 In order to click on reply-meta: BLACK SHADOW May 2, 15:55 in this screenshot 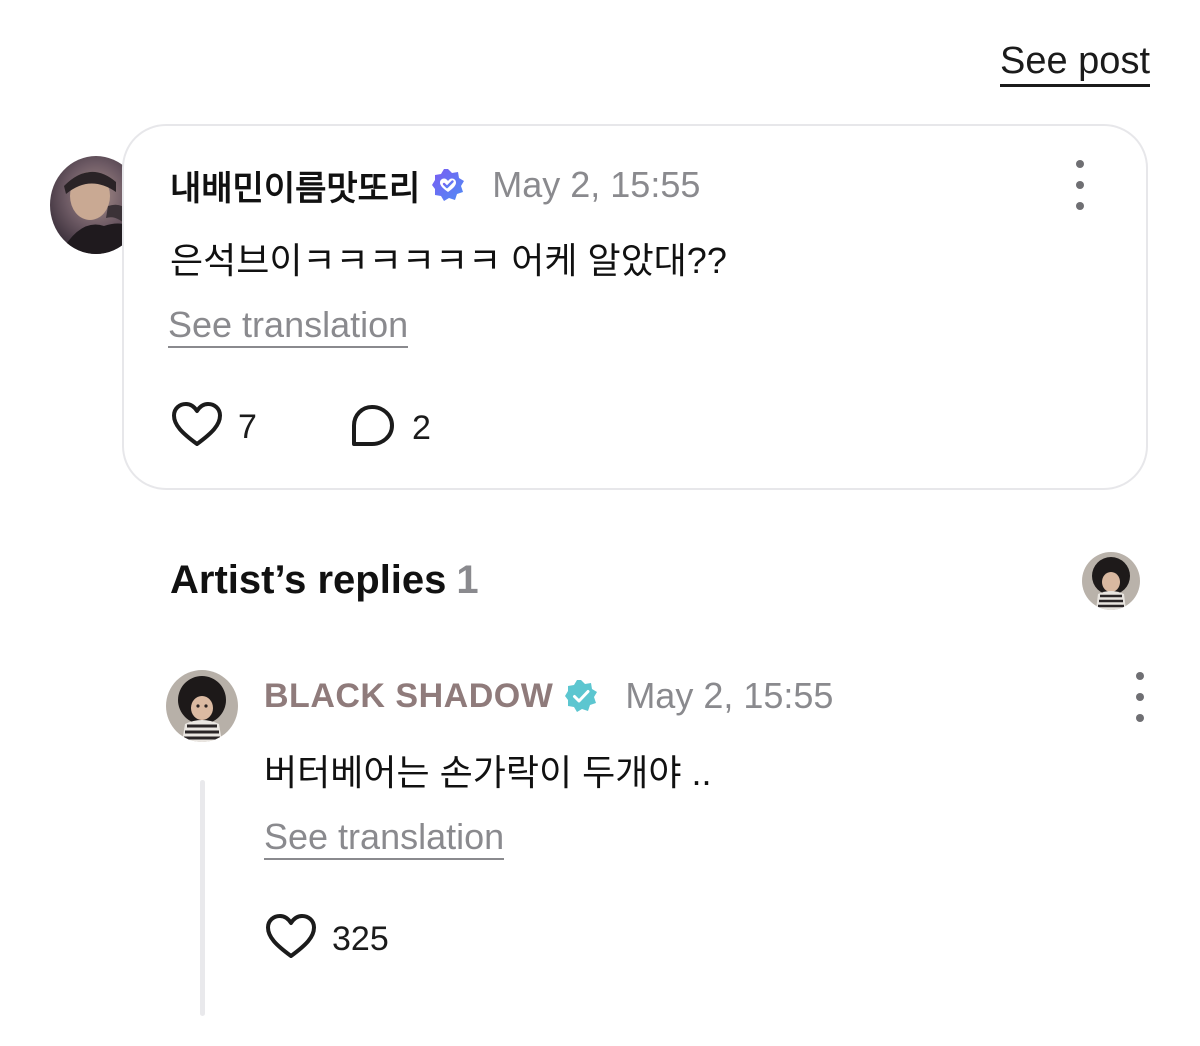, I will do `click(548, 696)`.